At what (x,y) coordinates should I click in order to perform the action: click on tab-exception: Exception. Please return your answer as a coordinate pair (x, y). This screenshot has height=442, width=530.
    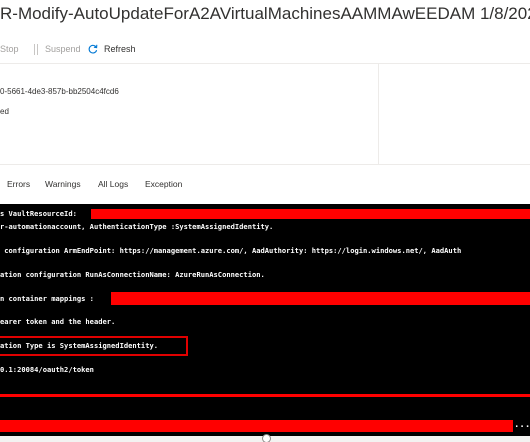
    Looking at the image, I should click on (163, 184).